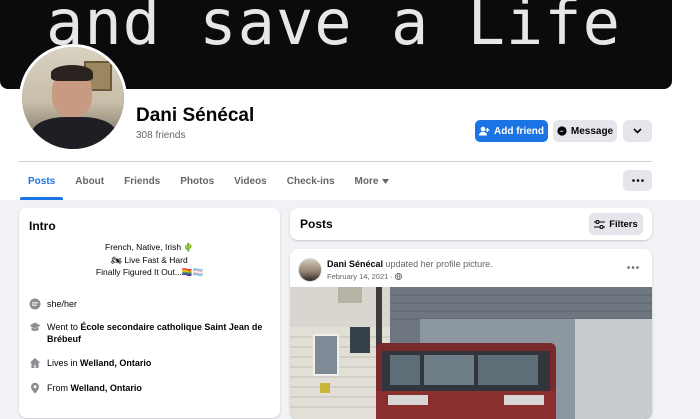  What do you see at coordinates (623, 224) in the screenshot?
I see `filters-label: Filters` at bounding box center [623, 224].